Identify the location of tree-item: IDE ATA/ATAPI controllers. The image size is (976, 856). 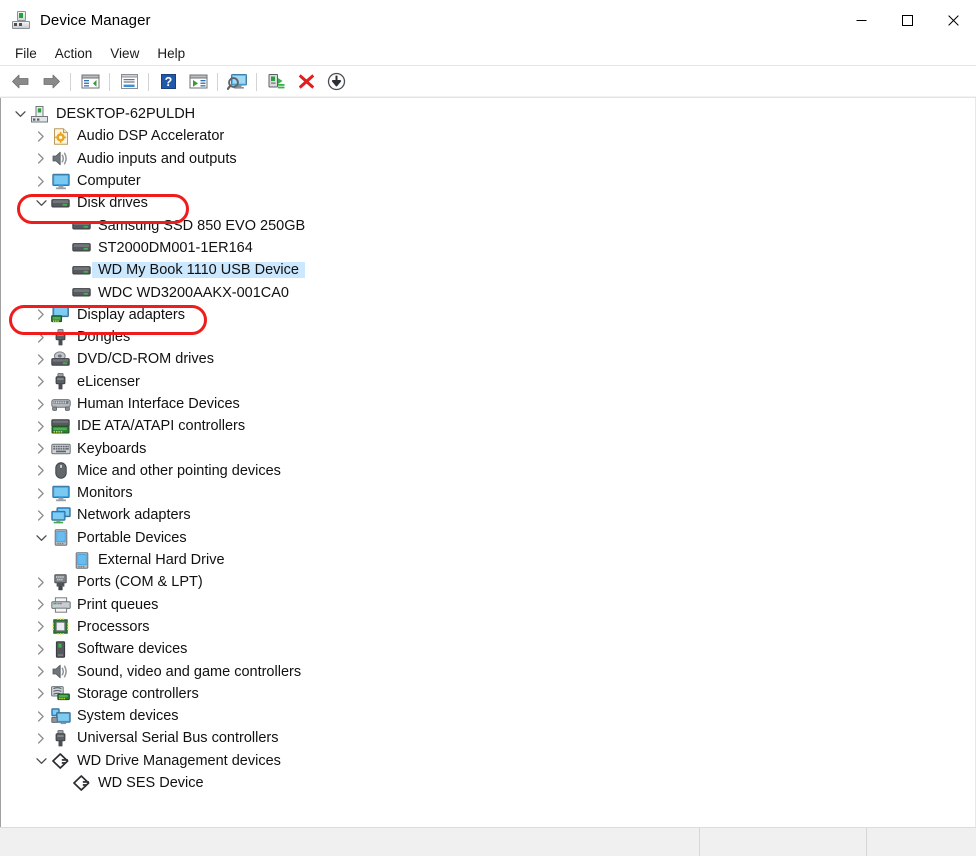
(488, 426).